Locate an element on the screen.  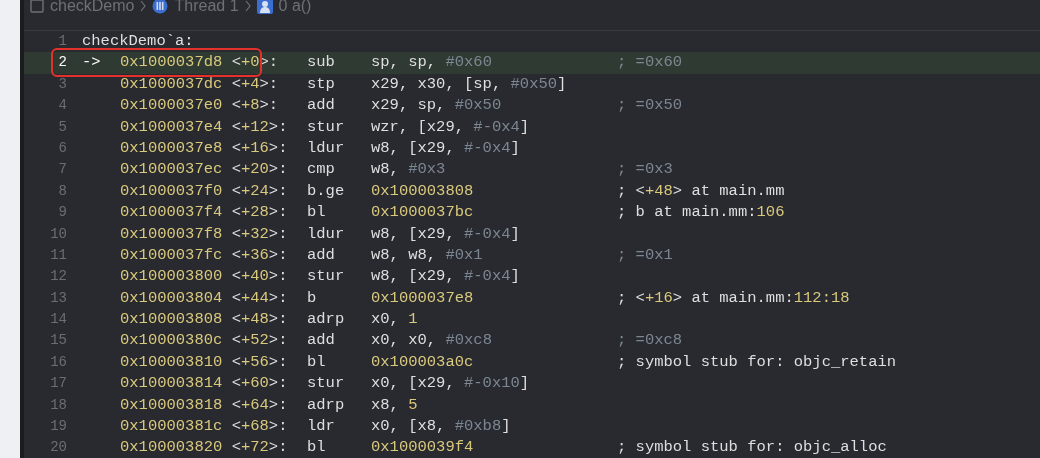
instruction-offset: <+52>: is located at coordinates (259, 340).